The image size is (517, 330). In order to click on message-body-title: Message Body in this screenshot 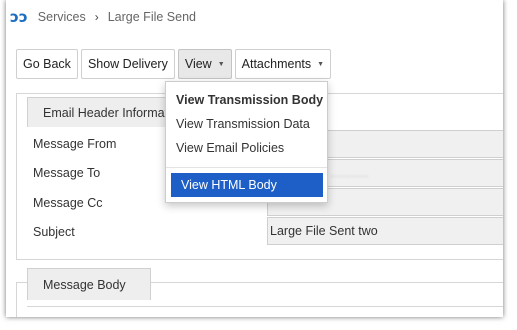, I will do `click(89, 284)`.